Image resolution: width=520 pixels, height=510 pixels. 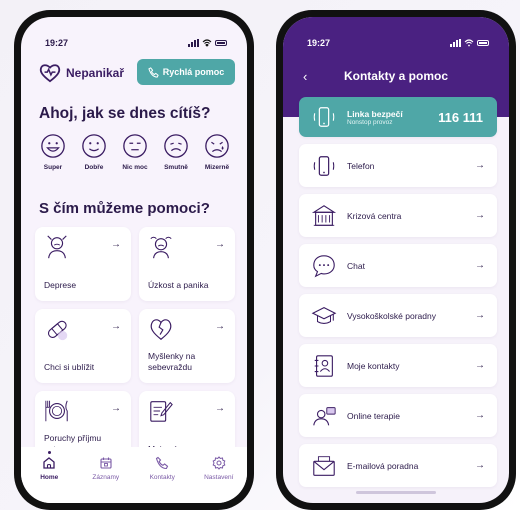 I want to click on tab-kontakty: Kontakty, so click(x=162, y=479).